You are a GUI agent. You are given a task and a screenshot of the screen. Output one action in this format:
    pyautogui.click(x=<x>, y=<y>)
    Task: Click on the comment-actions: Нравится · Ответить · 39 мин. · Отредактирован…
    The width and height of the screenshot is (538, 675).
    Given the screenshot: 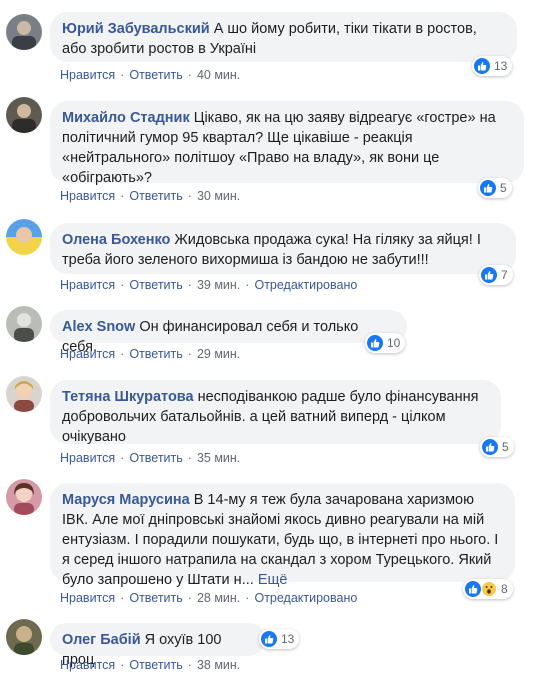 What is the action you would take?
    pyautogui.click(x=208, y=285)
    